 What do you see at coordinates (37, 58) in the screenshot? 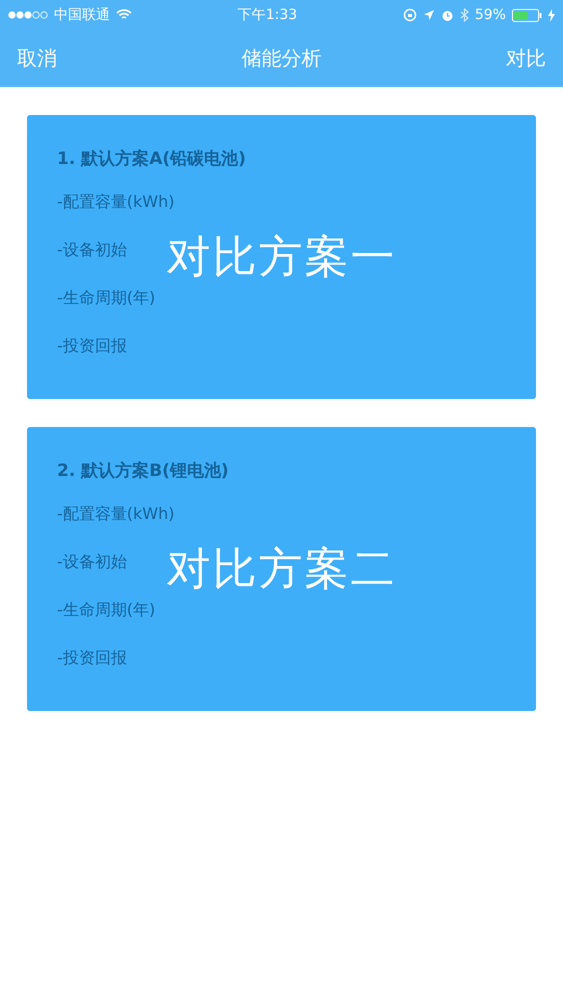
I see `cancel-button: 取消` at bounding box center [37, 58].